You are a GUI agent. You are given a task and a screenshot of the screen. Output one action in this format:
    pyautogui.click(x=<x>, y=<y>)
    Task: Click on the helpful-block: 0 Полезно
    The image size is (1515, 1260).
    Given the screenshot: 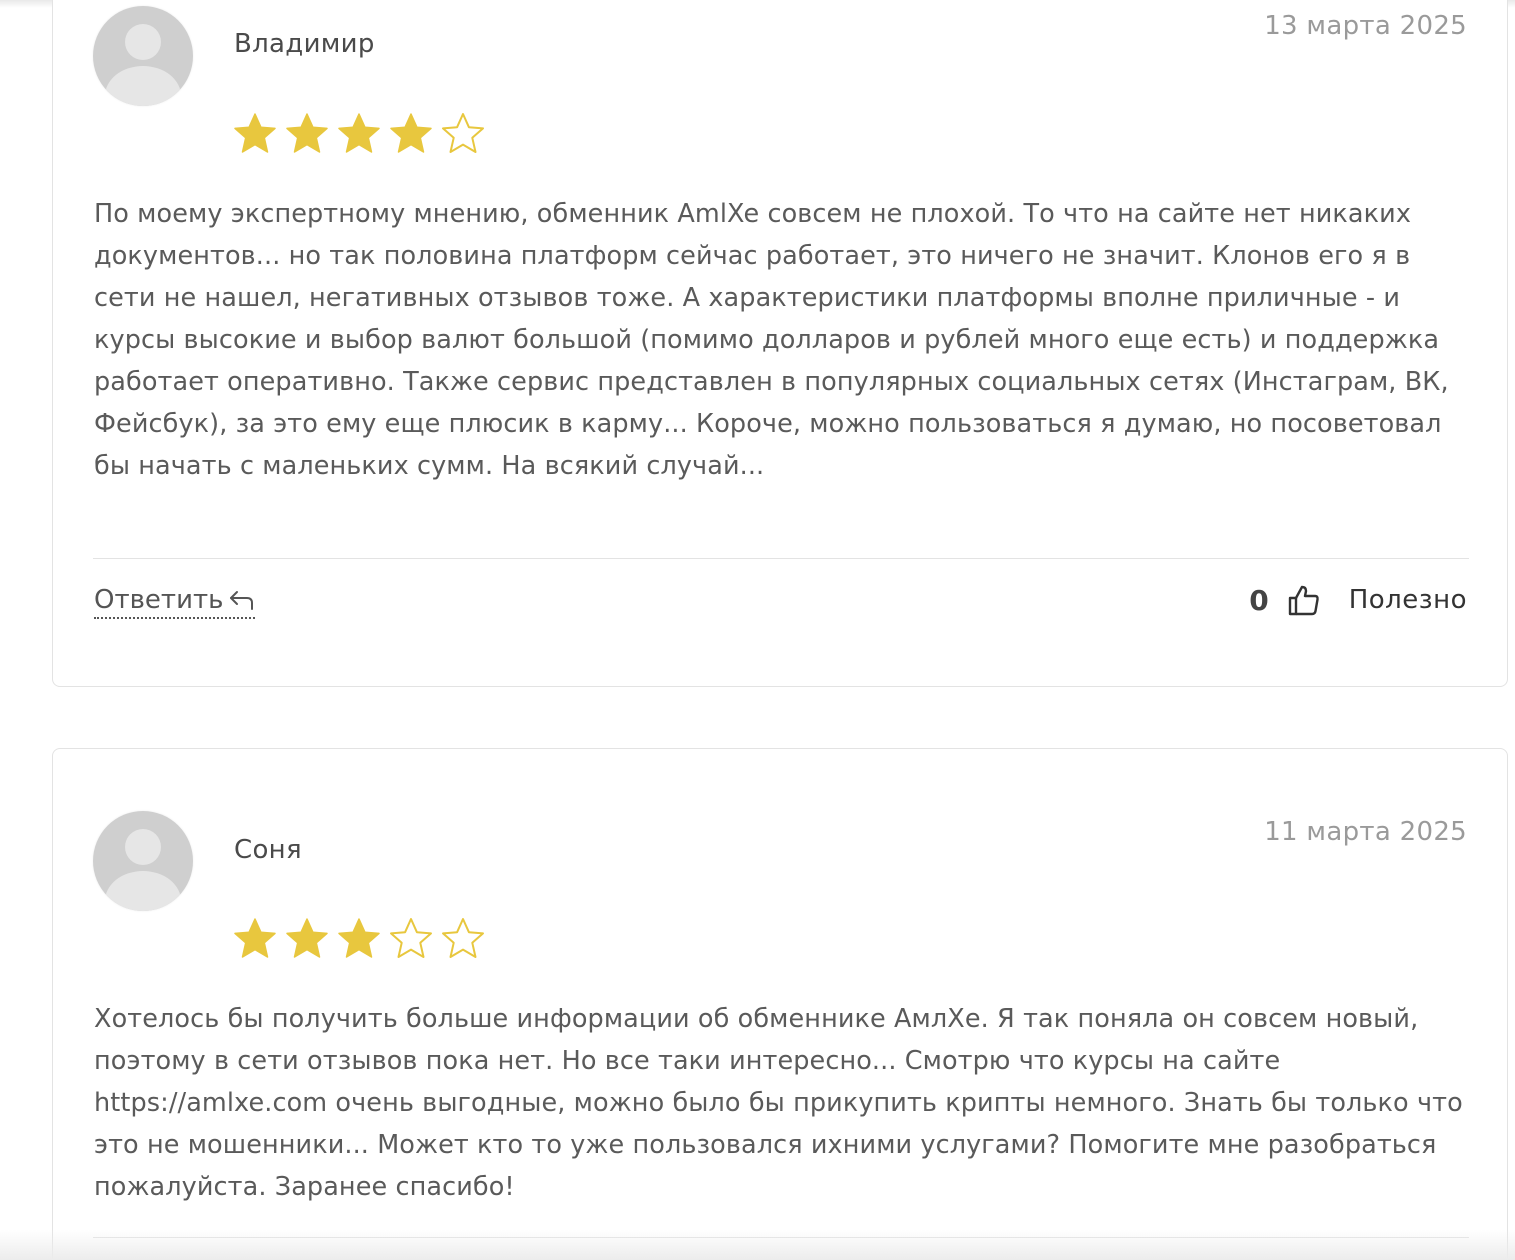 What is the action you would take?
    pyautogui.click(x=1358, y=600)
    